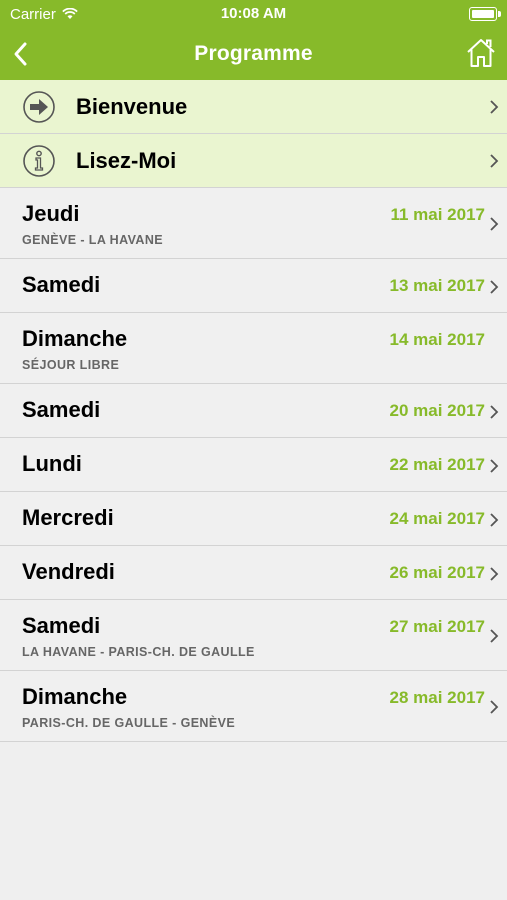  What do you see at coordinates (437, 285) in the screenshot?
I see `day-date: 13 mai 2017` at bounding box center [437, 285].